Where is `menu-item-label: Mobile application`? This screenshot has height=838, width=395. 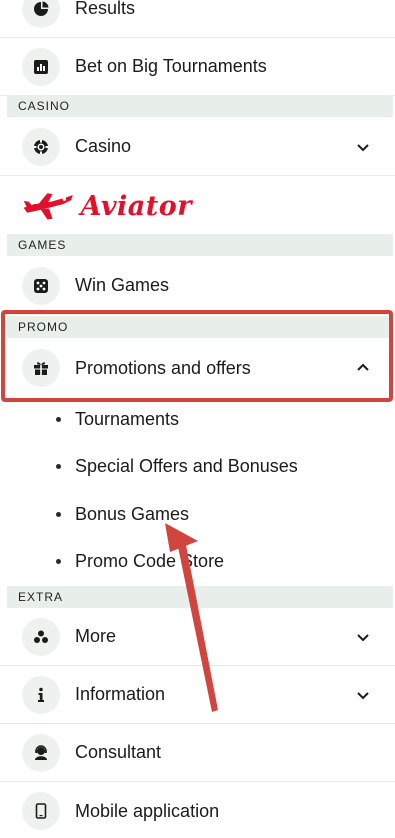
menu-item-label: Mobile application is located at coordinates (147, 810).